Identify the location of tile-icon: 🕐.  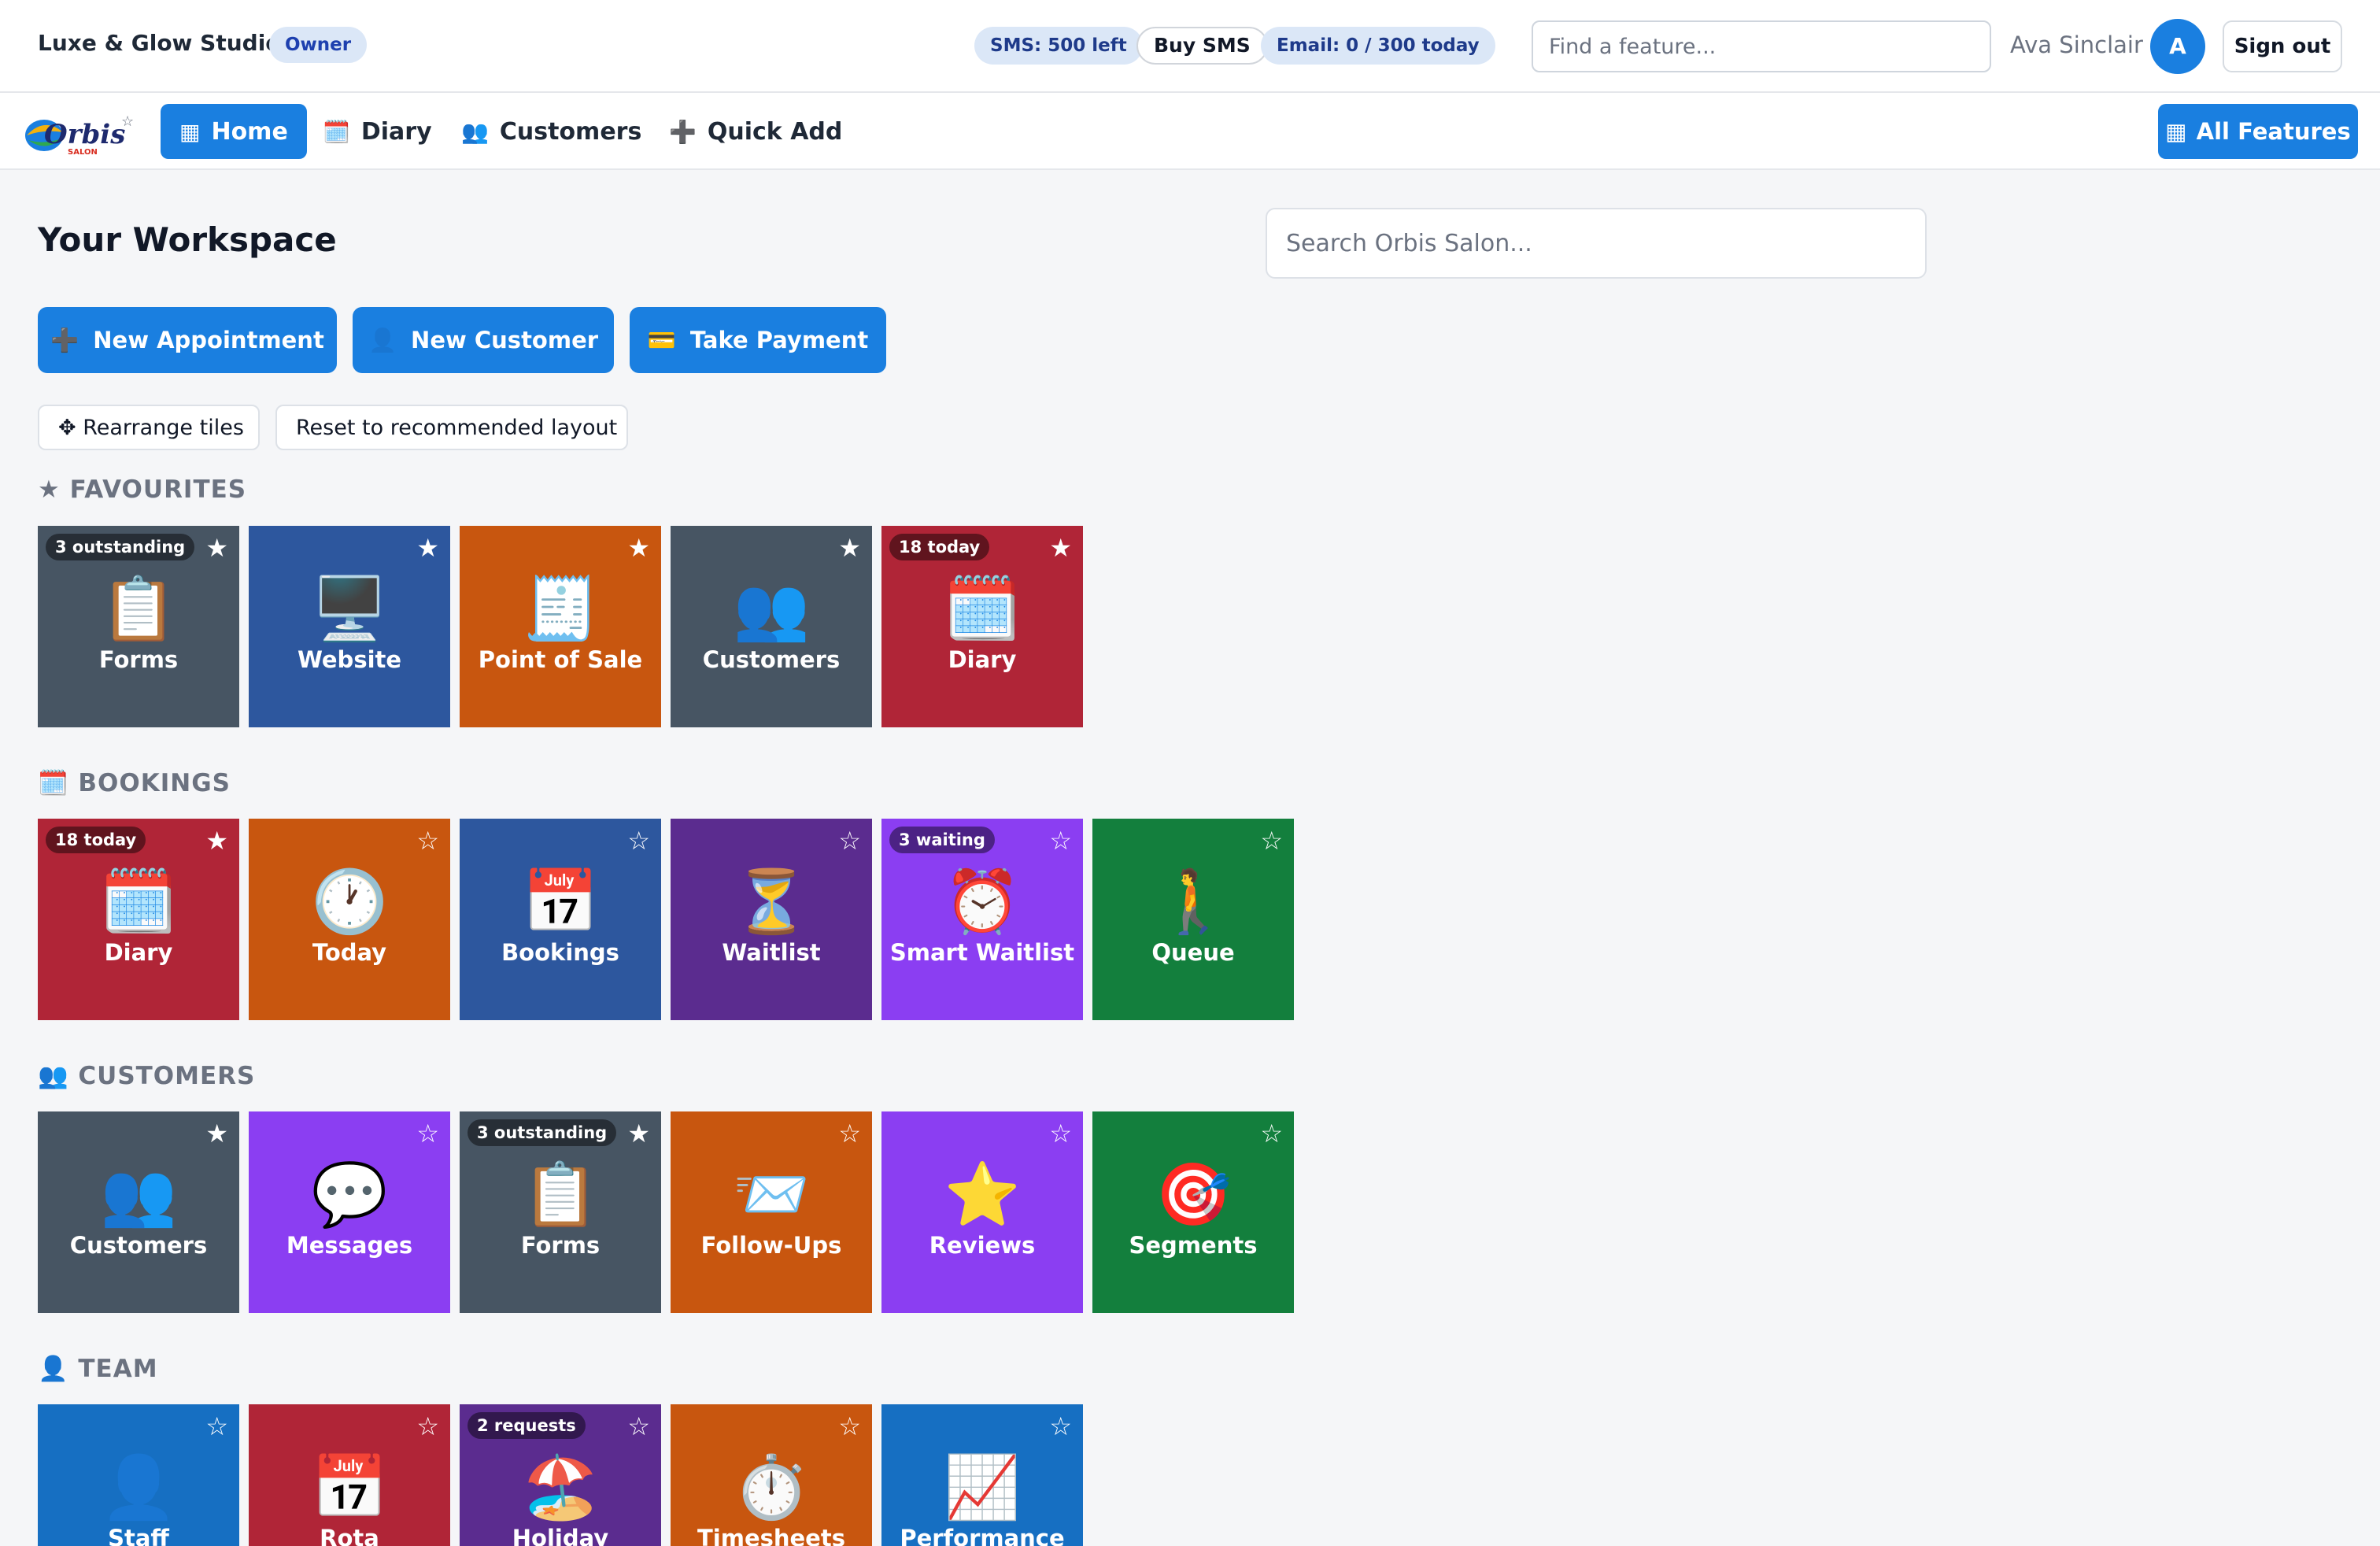
(349, 903).